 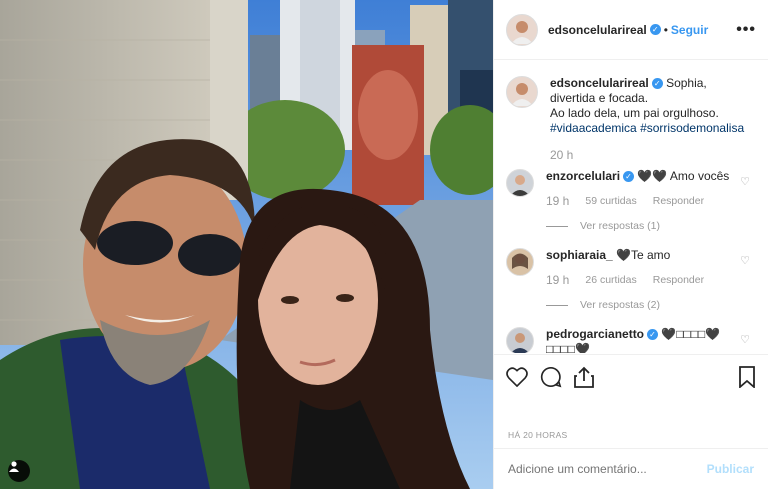 What do you see at coordinates (683, 176) in the screenshot?
I see `comment-text: 🖤🖤 Amo vocês` at bounding box center [683, 176].